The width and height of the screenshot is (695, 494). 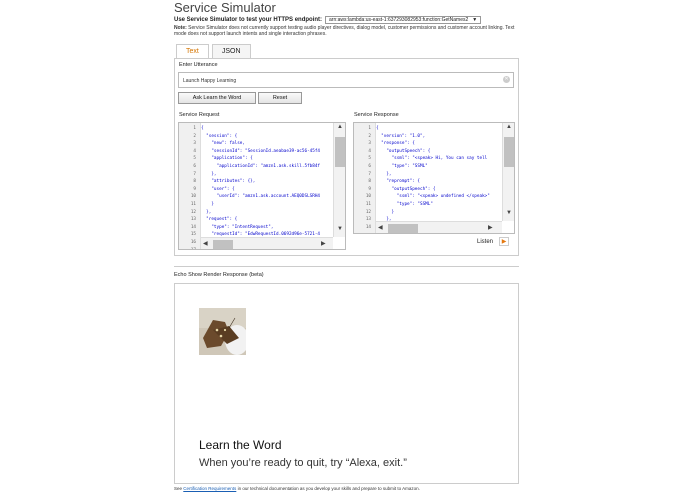 What do you see at coordinates (193, 235) in the screenshot?
I see `line-number: 15` at bounding box center [193, 235].